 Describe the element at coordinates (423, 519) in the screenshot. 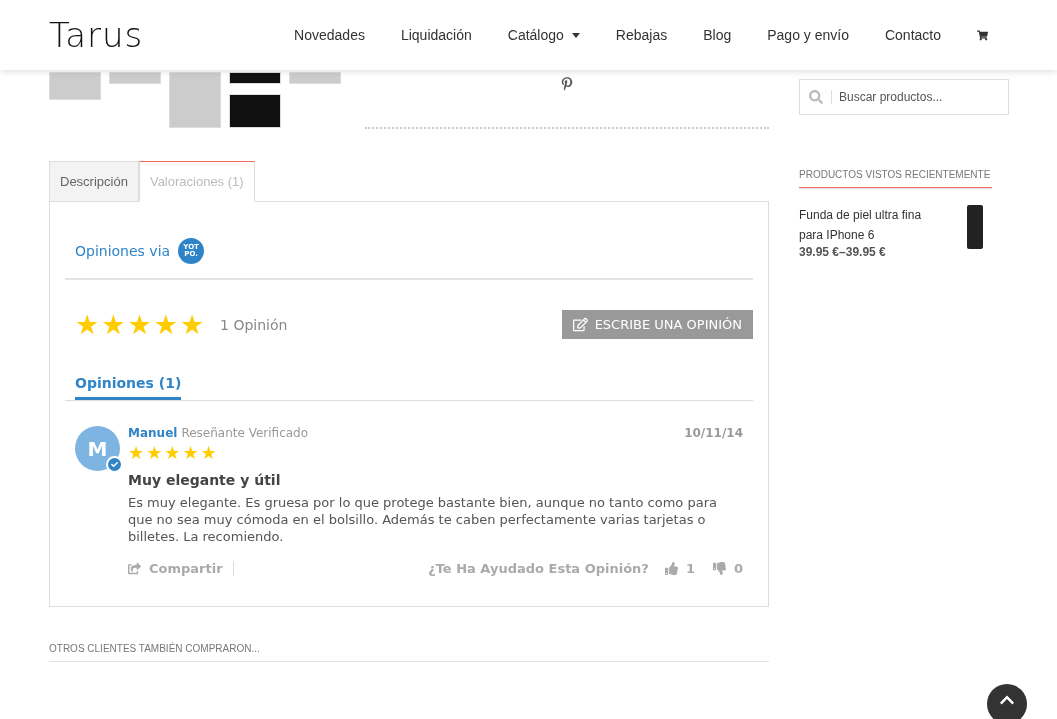

I see `review-text: Es muy elegante. Es gruesa por lo que protege bastante bien, aunque no tanto como para que no sea muy cómoda en el bolsillo. Además te caben perfectamente varias tarjetas o billetes. La recomiendo.` at that location.